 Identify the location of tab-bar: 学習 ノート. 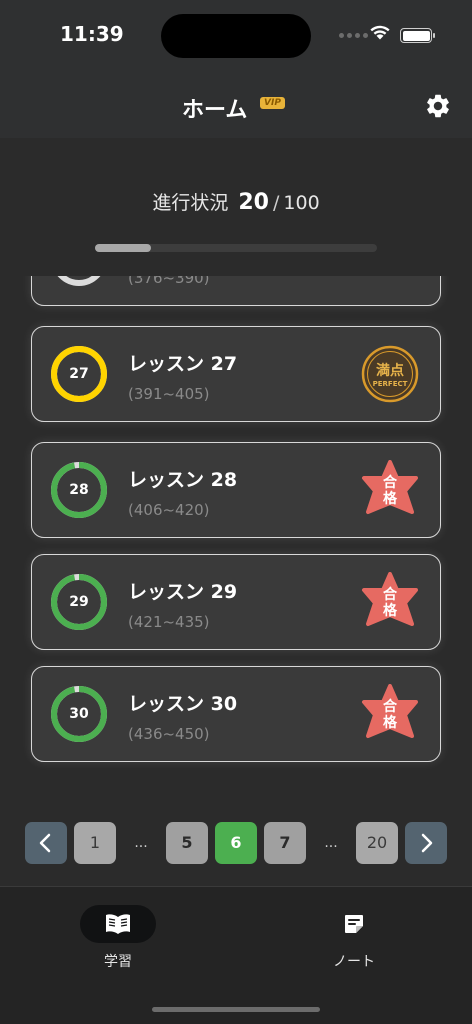
(236, 955).